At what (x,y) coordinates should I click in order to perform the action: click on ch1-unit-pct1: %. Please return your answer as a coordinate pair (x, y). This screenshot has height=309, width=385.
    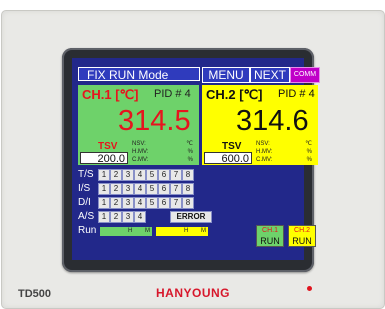
    Looking at the image, I should click on (190, 152).